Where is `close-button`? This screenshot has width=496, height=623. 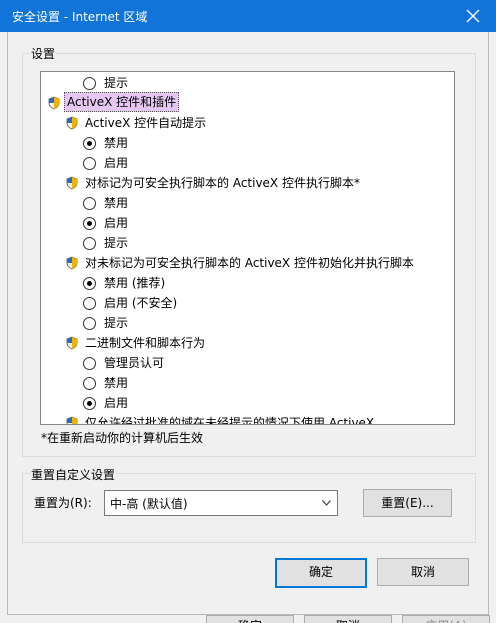
close-button is located at coordinates (473, 16).